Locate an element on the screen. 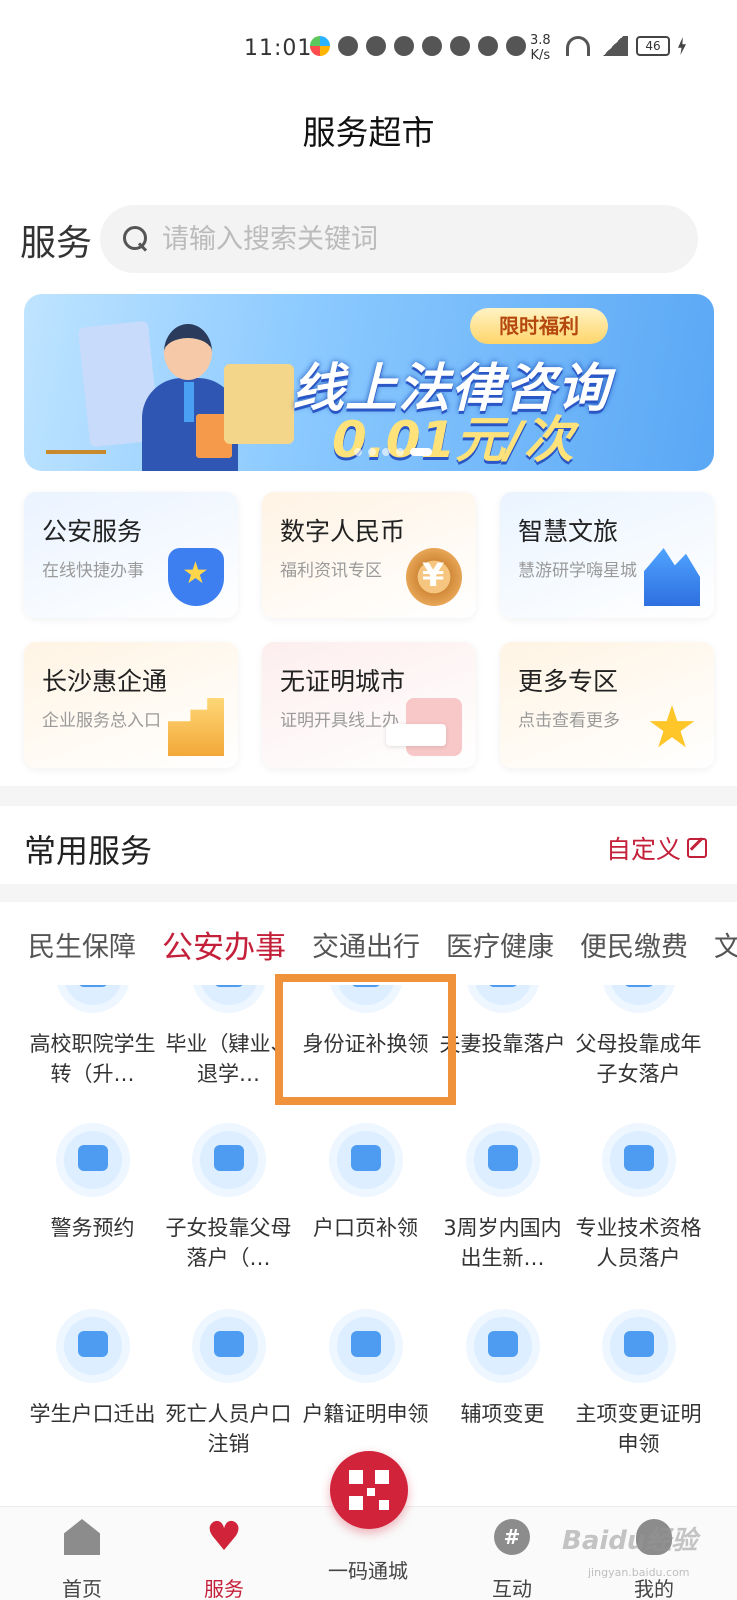 The image size is (737, 1600). service-section-label: 服务 is located at coordinates (56, 243).